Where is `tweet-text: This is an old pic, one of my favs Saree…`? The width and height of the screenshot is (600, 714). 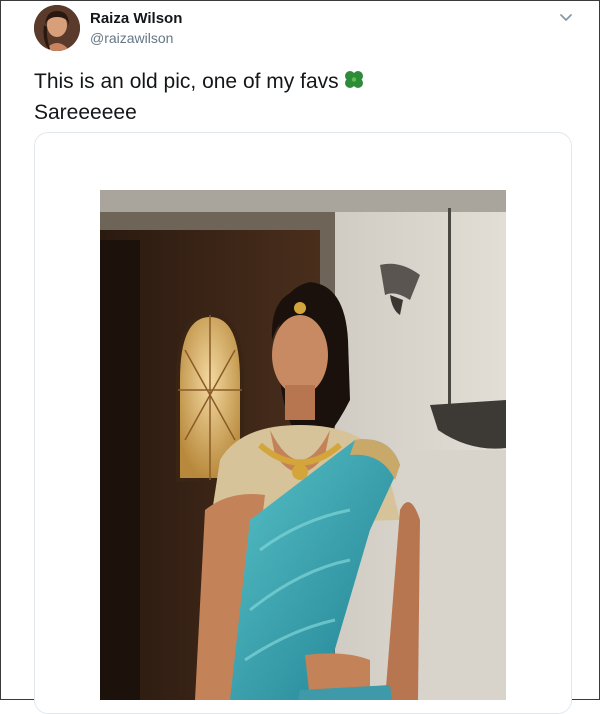 tweet-text: This is an old pic, one of my favs Saree… is located at coordinates (294, 97).